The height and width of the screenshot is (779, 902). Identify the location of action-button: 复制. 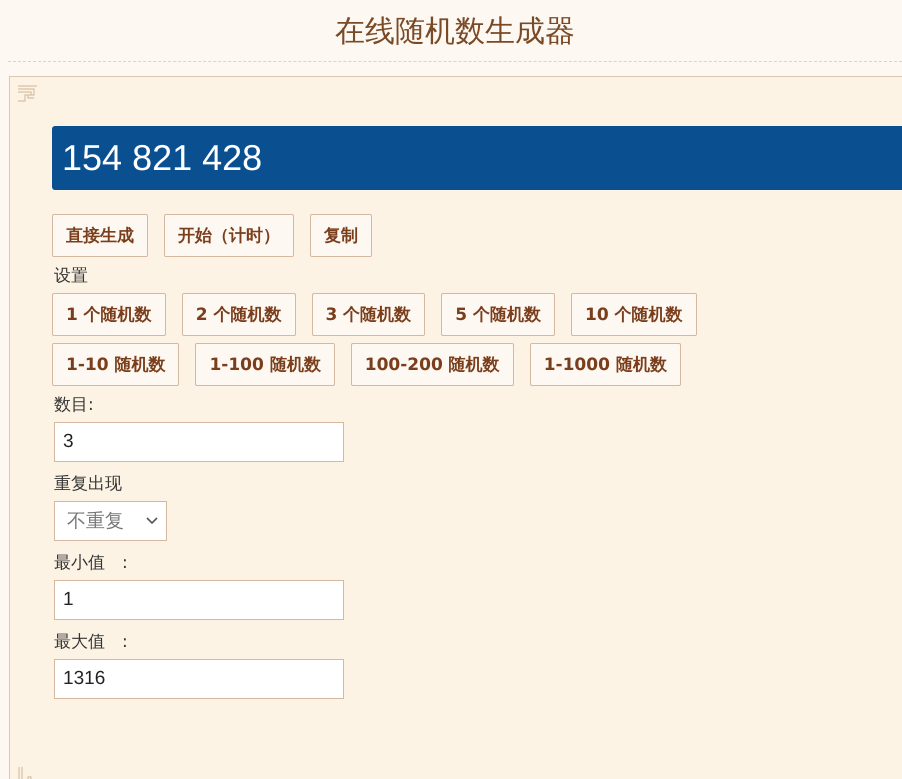
(341, 235).